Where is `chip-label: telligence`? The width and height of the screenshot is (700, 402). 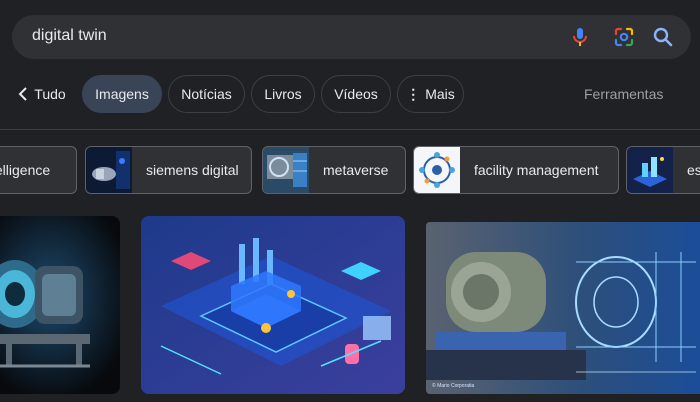 chip-label: telligence is located at coordinates (25, 170).